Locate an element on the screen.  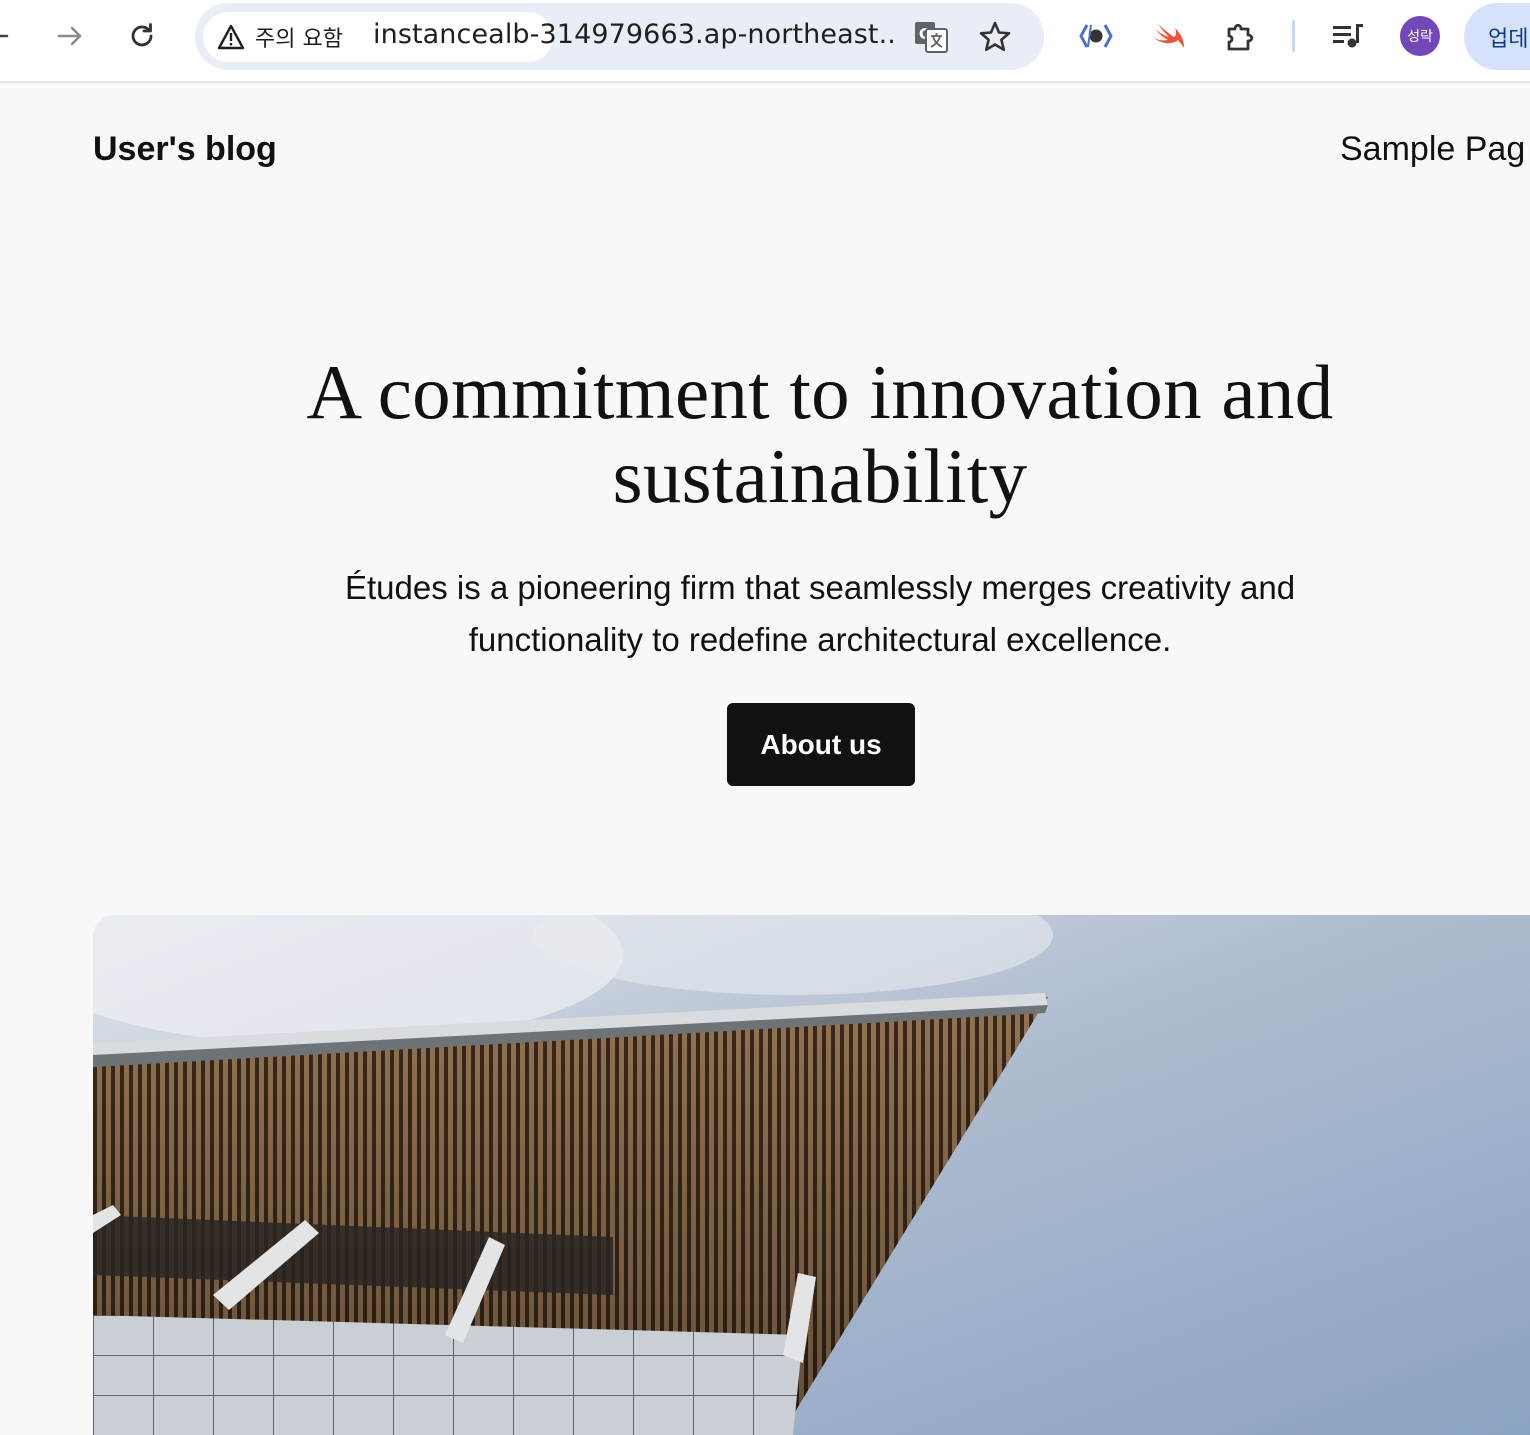
reload-button is located at coordinates (142, 36).